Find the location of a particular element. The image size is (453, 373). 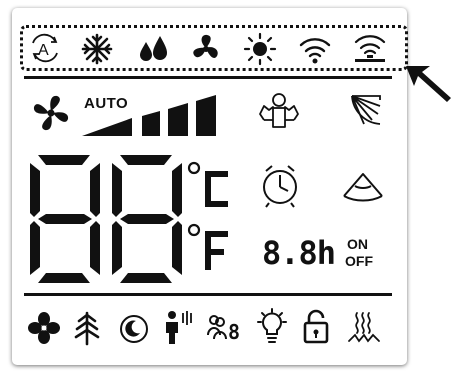

timer-value: 8.8h is located at coordinates (299, 253).